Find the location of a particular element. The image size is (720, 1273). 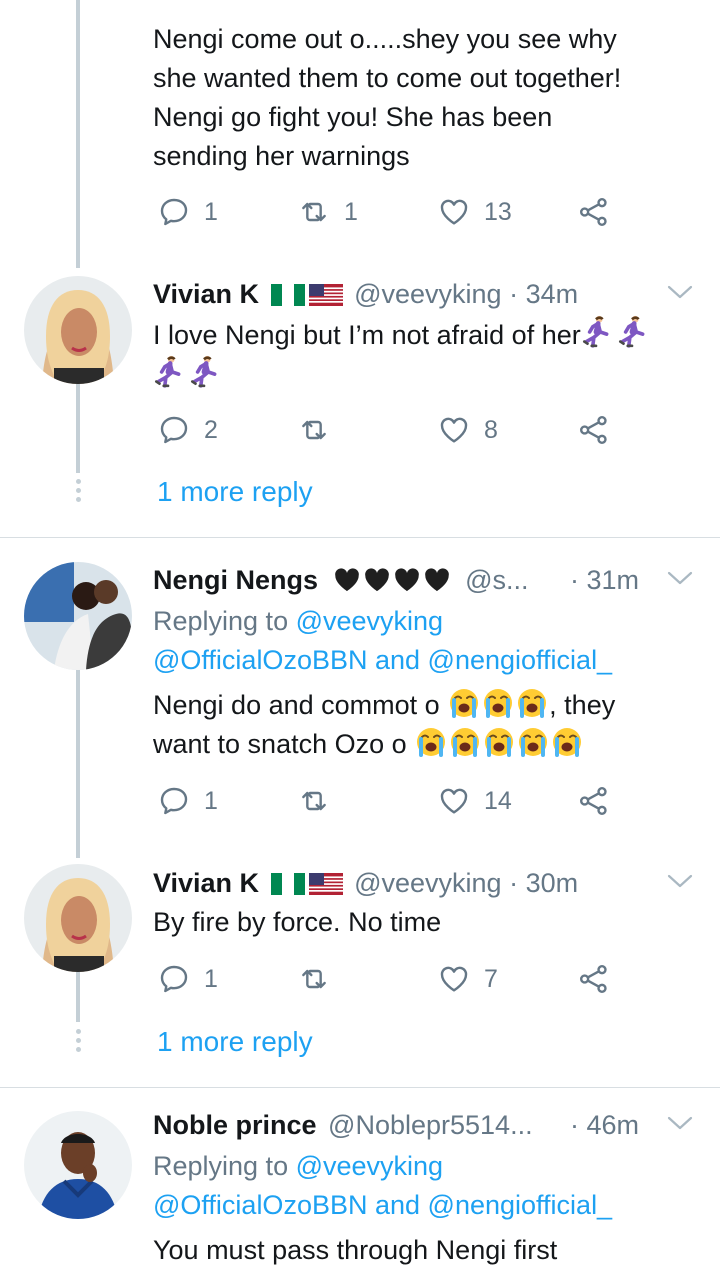

tweet-header: Vivian K @veevyking · 30m is located at coordinates (365, 883).